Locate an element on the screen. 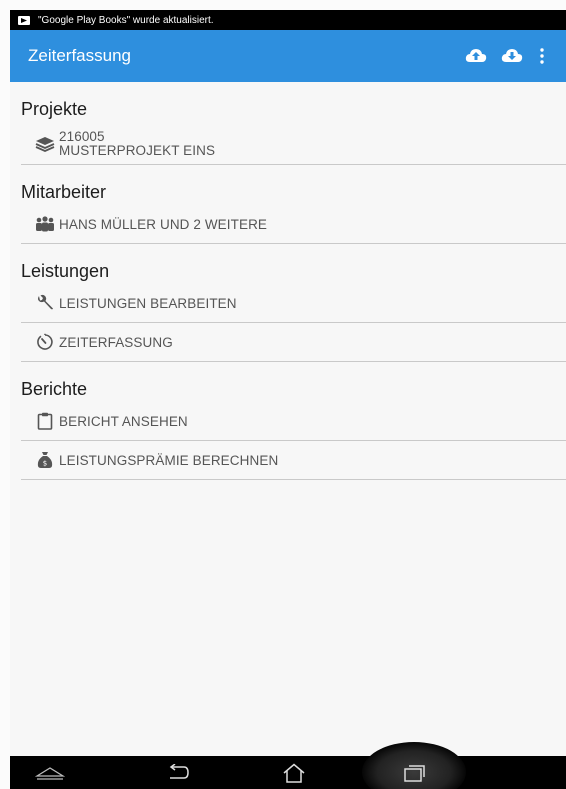 The image size is (566, 789). system-nav-bar is located at coordinates (288, 765).